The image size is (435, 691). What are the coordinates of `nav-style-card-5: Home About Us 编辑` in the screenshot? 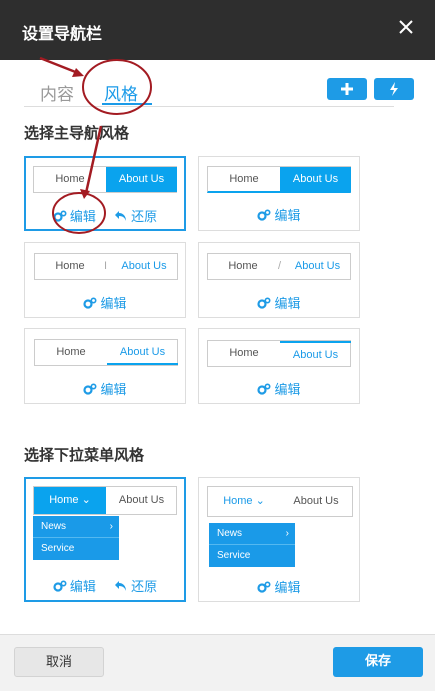 It's located at (105, 366).